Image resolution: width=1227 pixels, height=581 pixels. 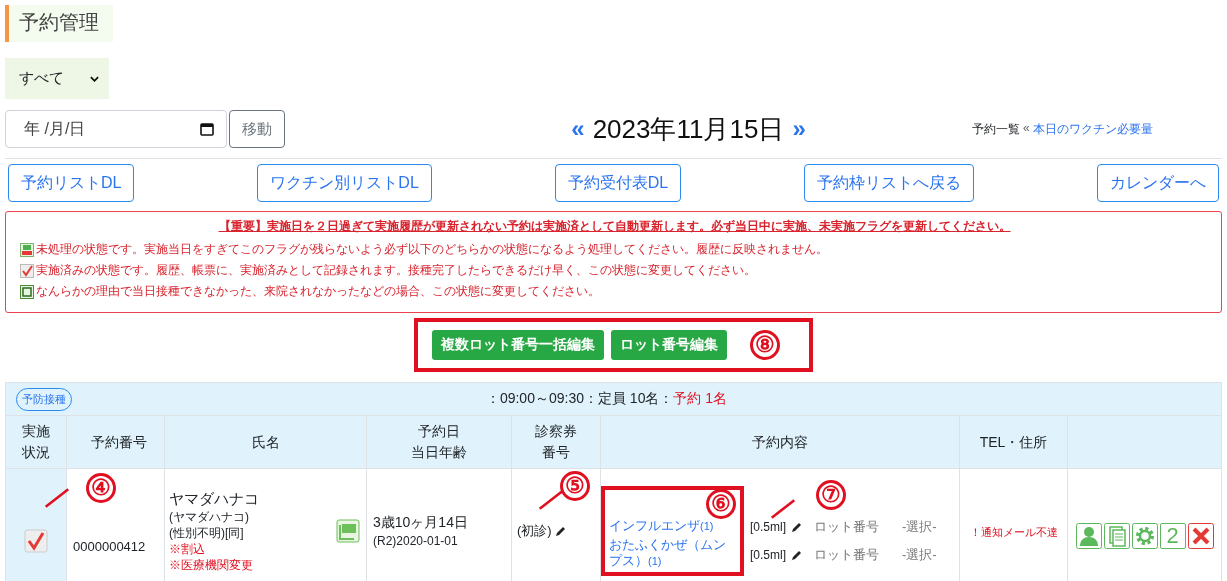 What do you see at coordinates (207, 533) in the screenshot?
I see `patient-detail: (性別不明)[同]` at bounding box center [207, 533].